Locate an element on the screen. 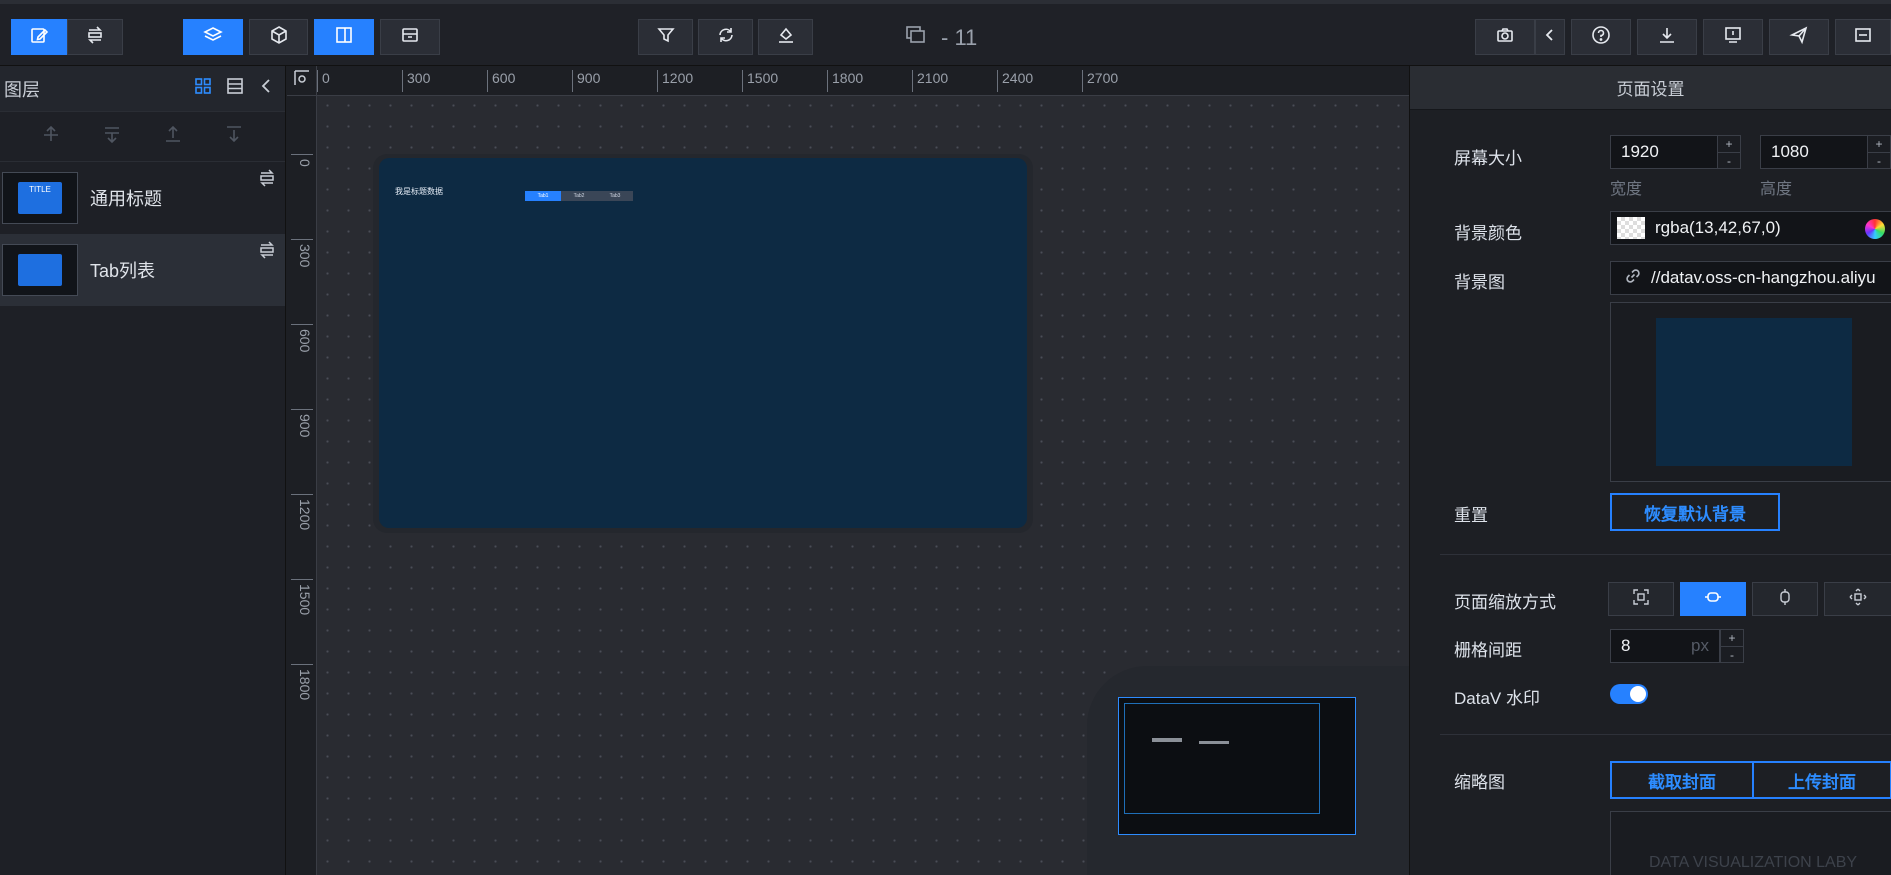  snapshot-button is located at coordinates (1505, 37).